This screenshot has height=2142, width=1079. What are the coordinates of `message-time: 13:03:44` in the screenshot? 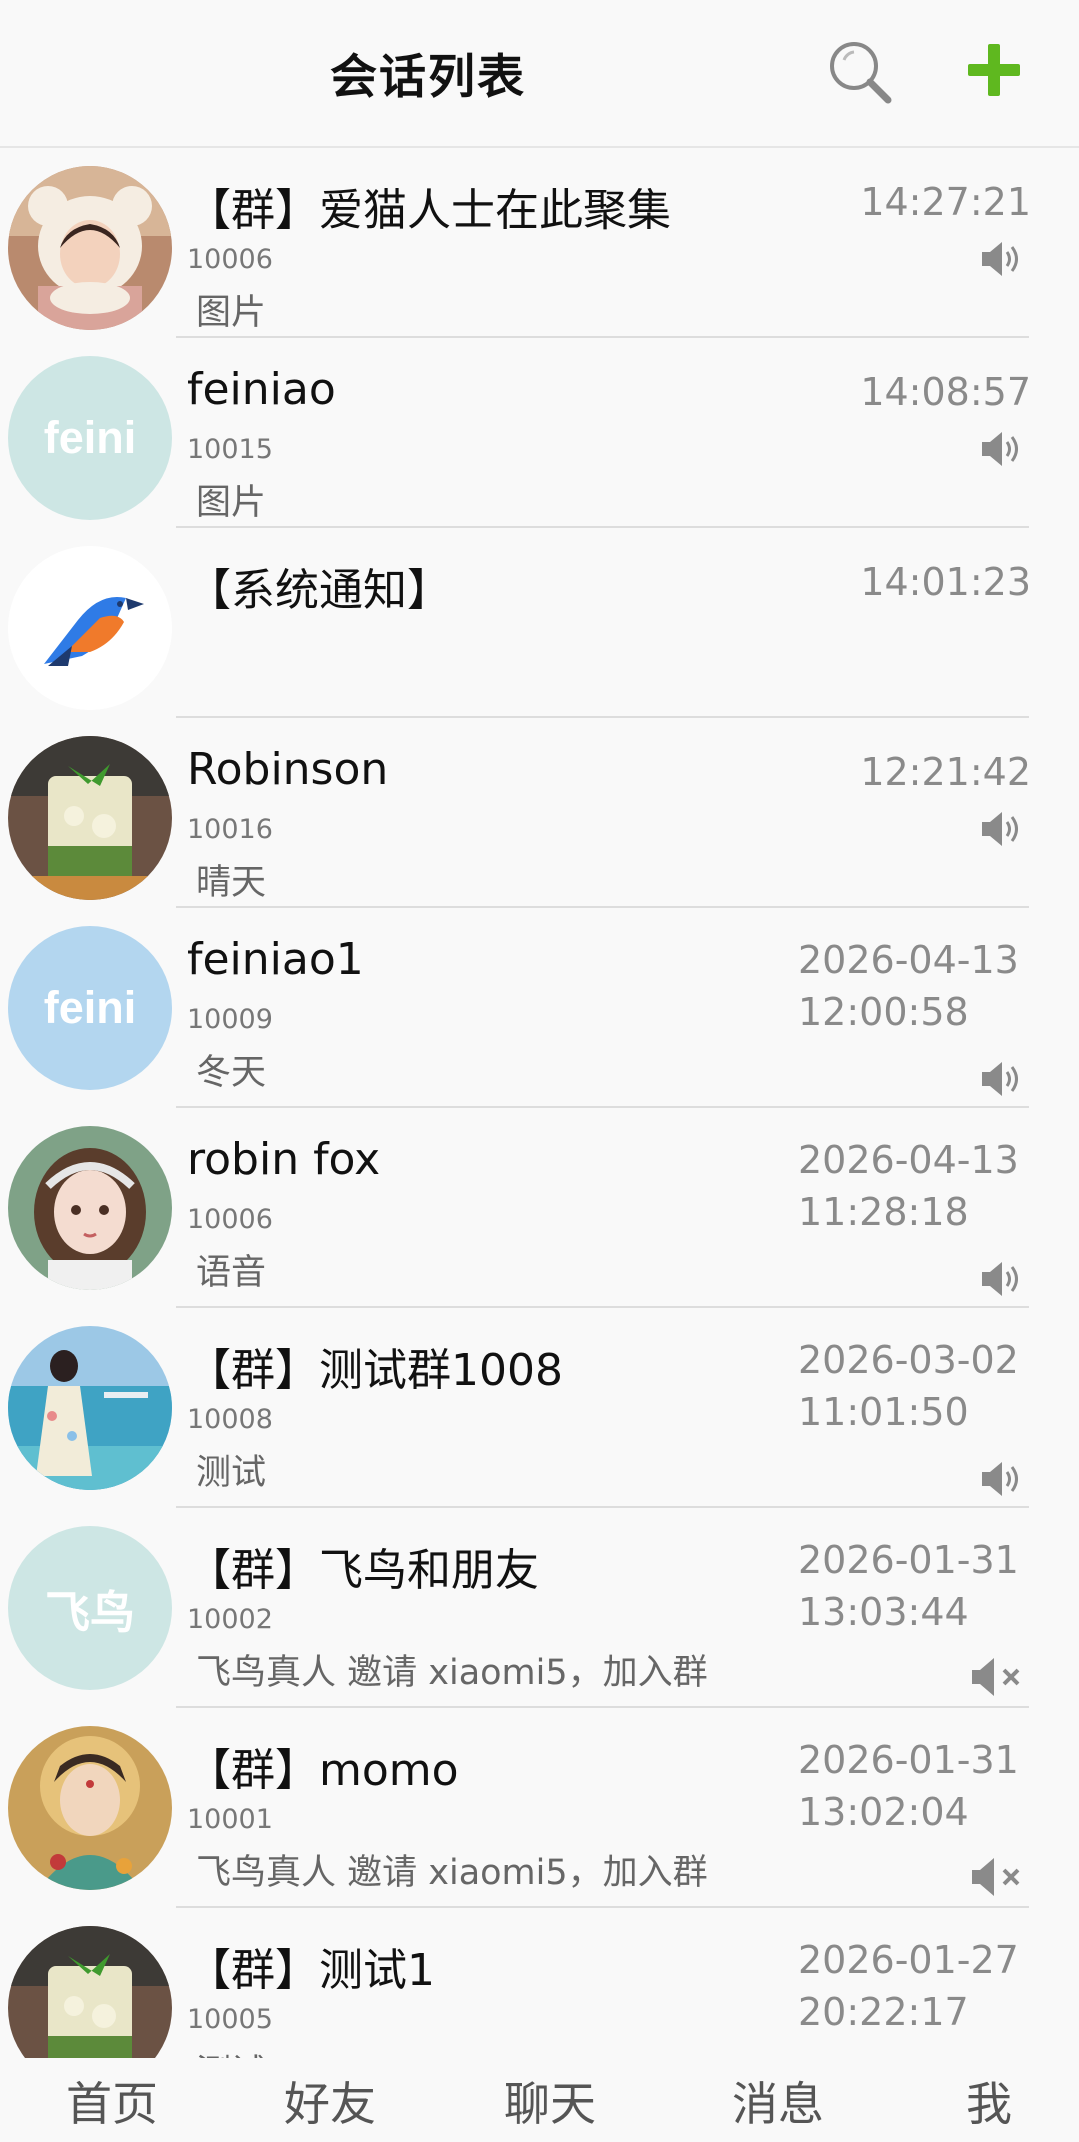 It's located at (883, 1612).